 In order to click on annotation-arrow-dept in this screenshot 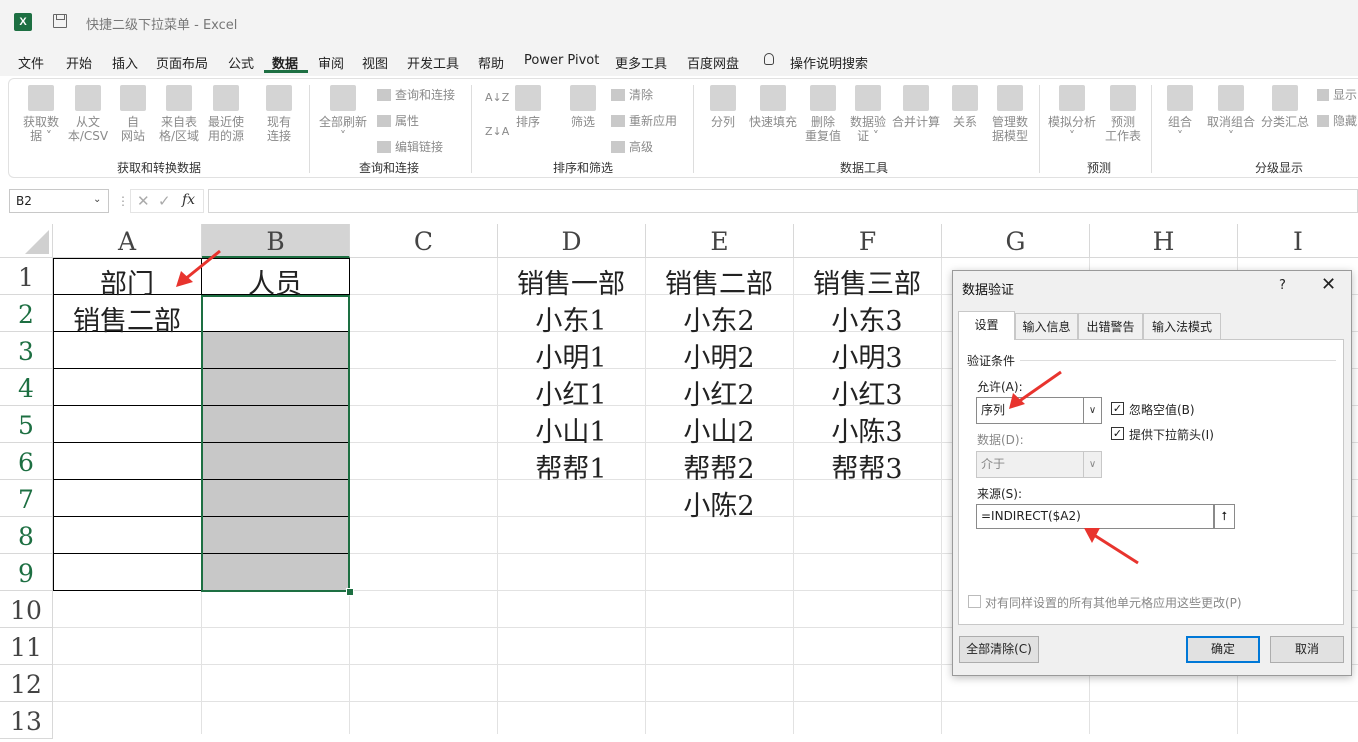, I will do `click(198, 268)`.